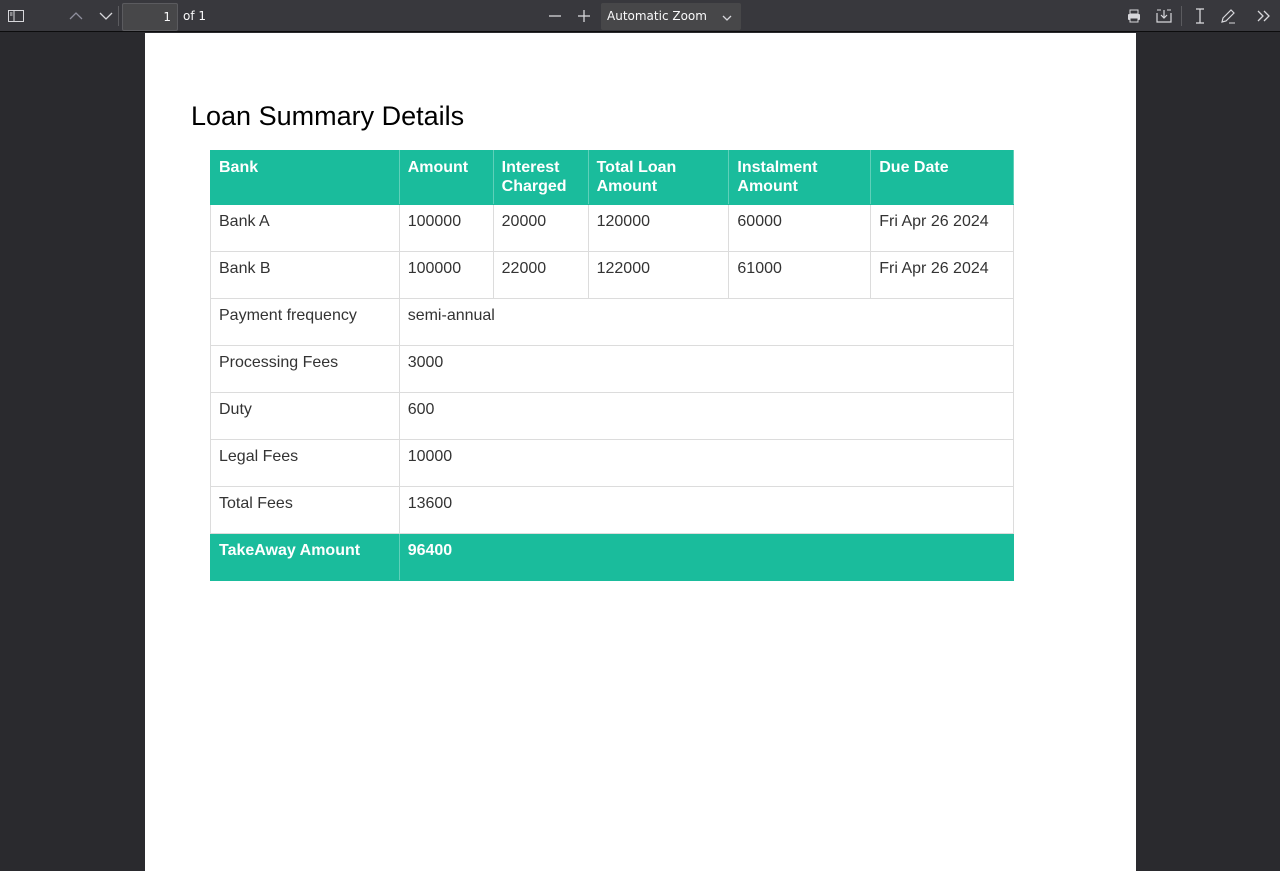 This screenshot has width=1280, height=871. I want to click on column-header-amount: Amount, so click(446, 177).